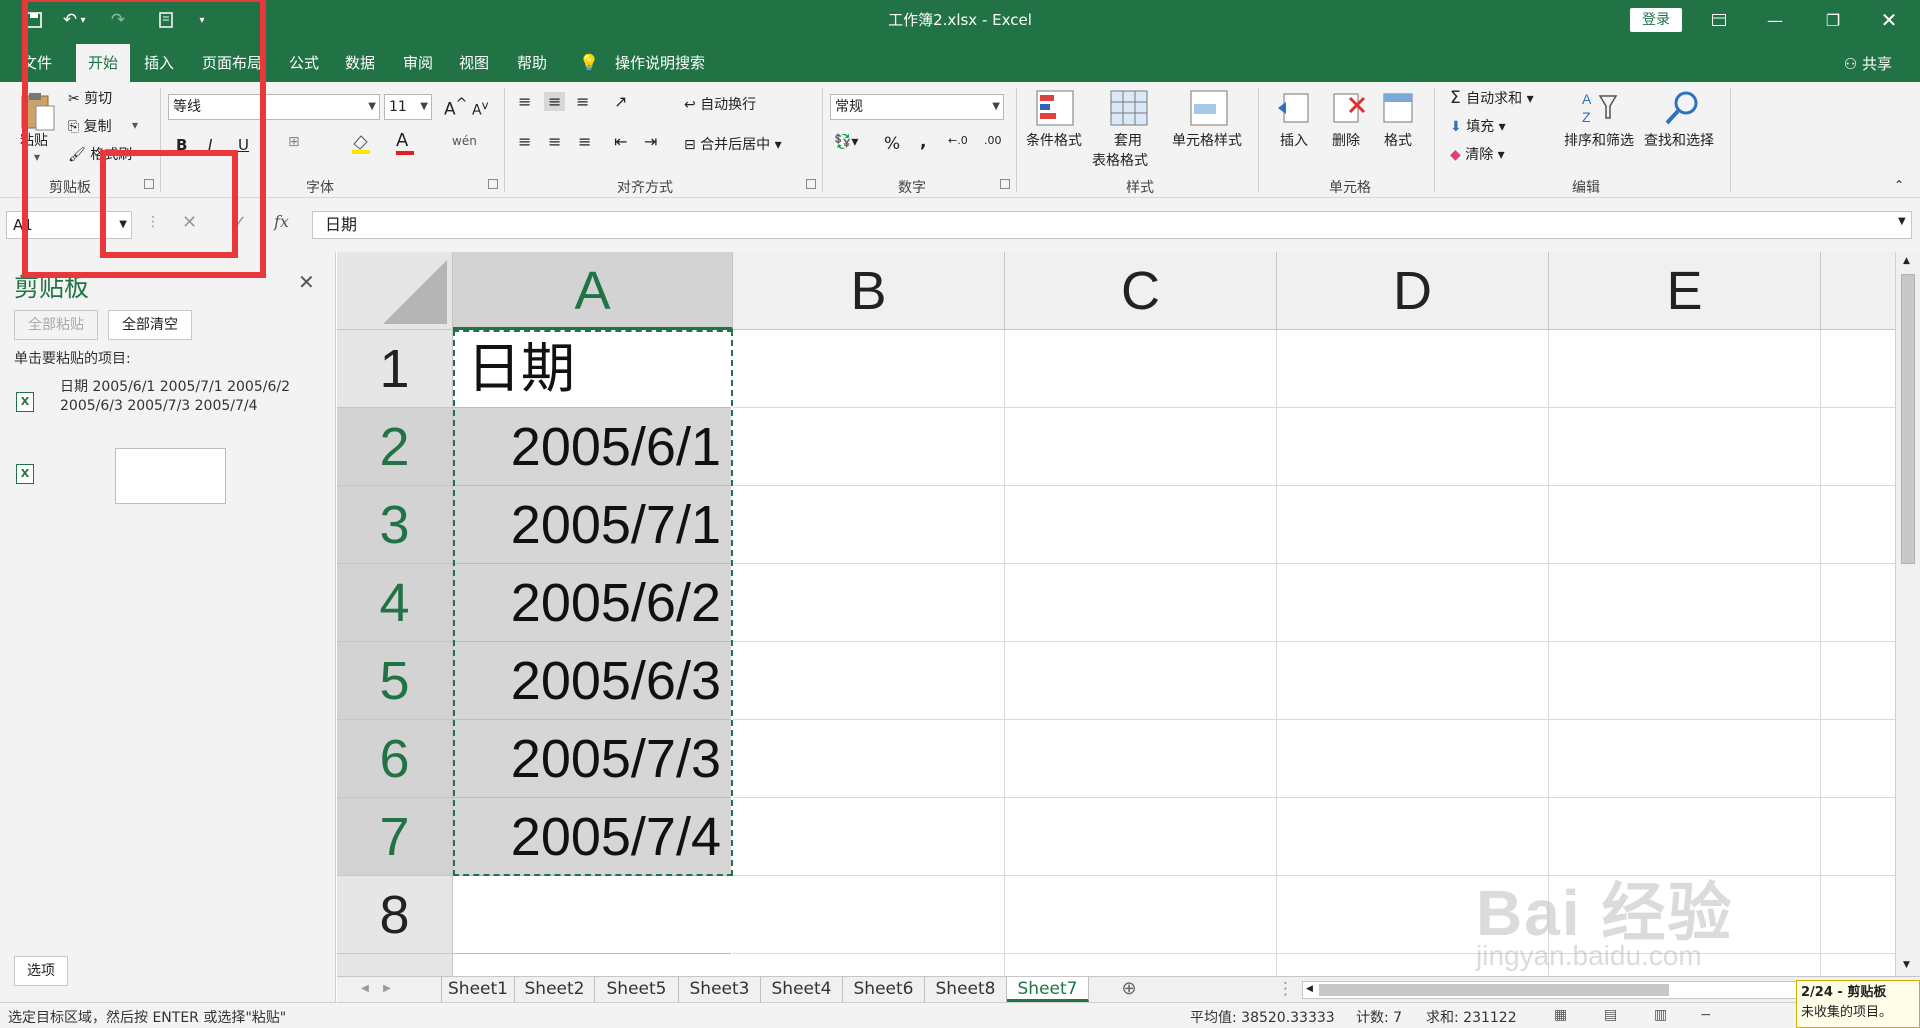  What do you see at coordinates (170, 476) in the screenshot?
I see `clipboard-item-thumbnail` at bounding box center [170, 476].